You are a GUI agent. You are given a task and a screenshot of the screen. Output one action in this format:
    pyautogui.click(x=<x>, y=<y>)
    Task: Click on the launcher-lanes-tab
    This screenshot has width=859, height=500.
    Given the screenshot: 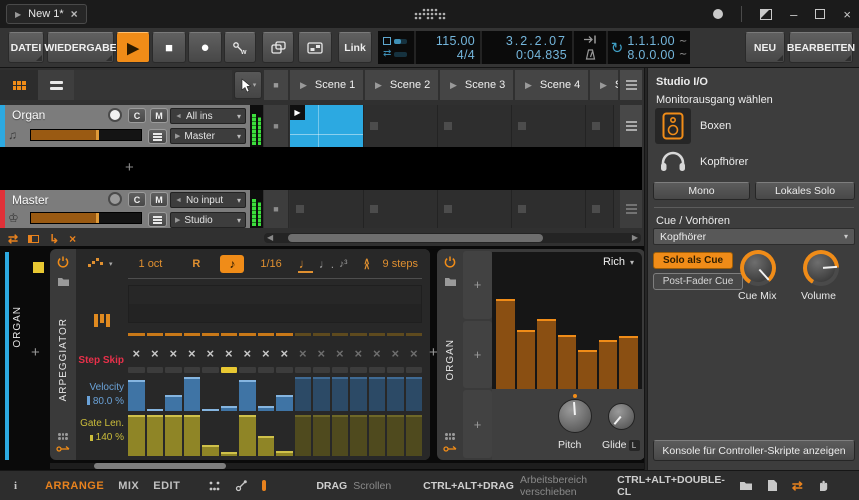 What is the action you would take?
    pyautogui.click(x=56, y=85)
    